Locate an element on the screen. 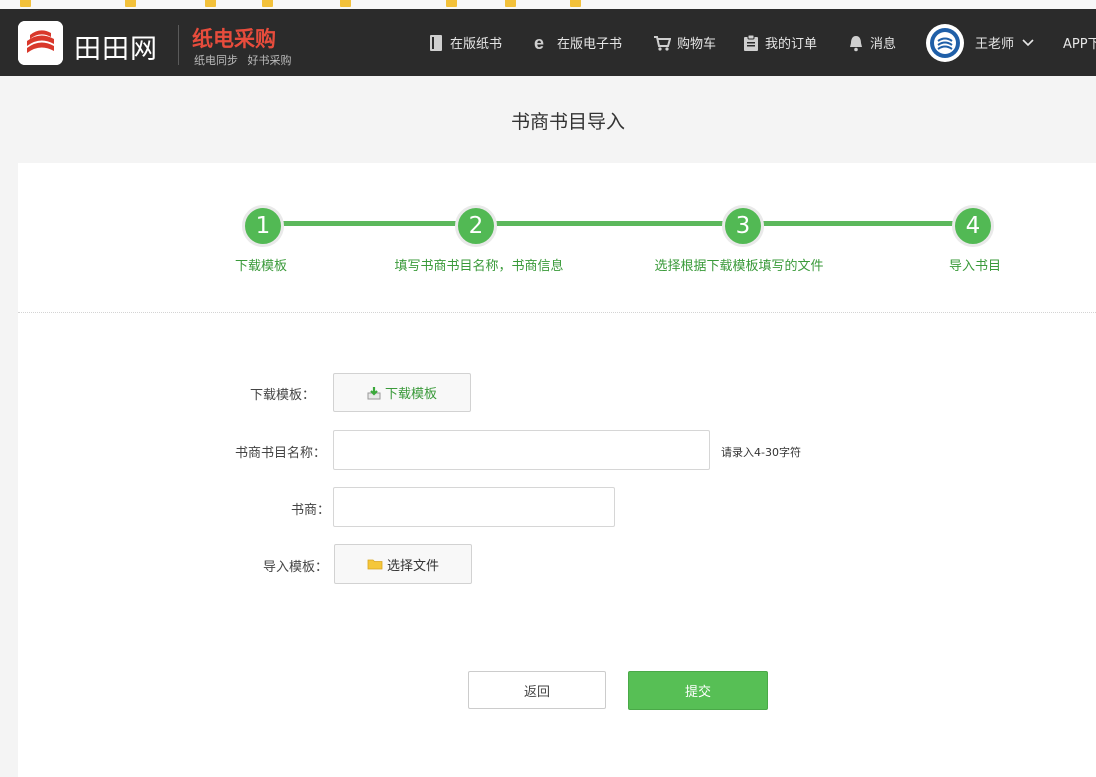 This screenshot has height=777, width=1096. catalog-name-hint: 请录入4-30字符 is located at coordinates (761, 452).